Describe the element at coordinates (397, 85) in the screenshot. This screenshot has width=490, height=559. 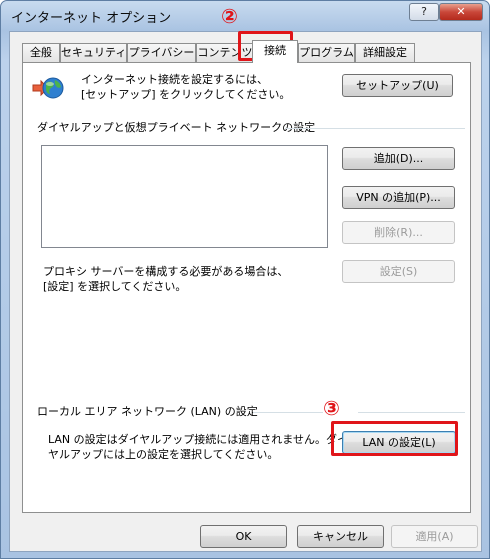
I see `setup-button: セットアップ(U)` at that location.